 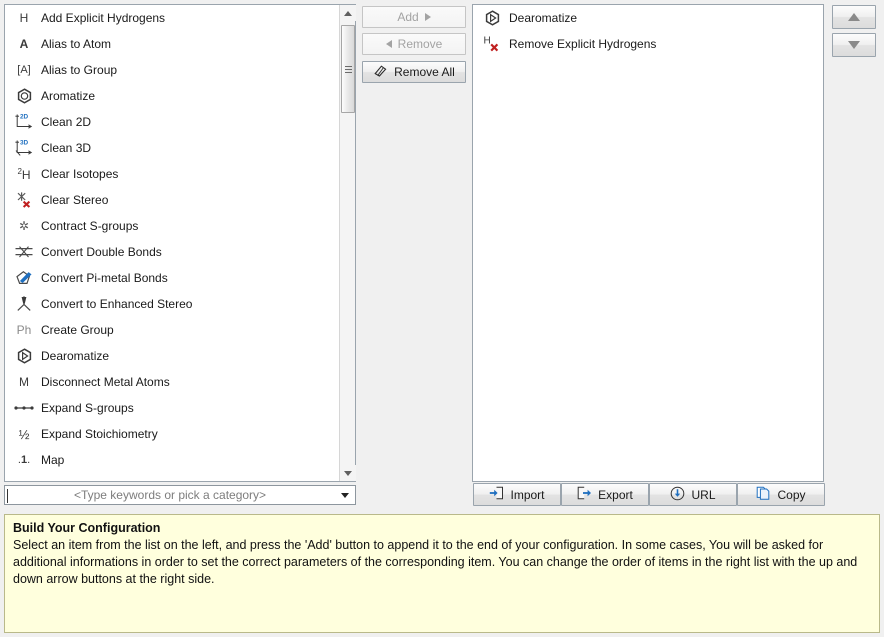 I want to click on available-list-item: M Disconnect Metal Atoms, so click(x=172, y=382).